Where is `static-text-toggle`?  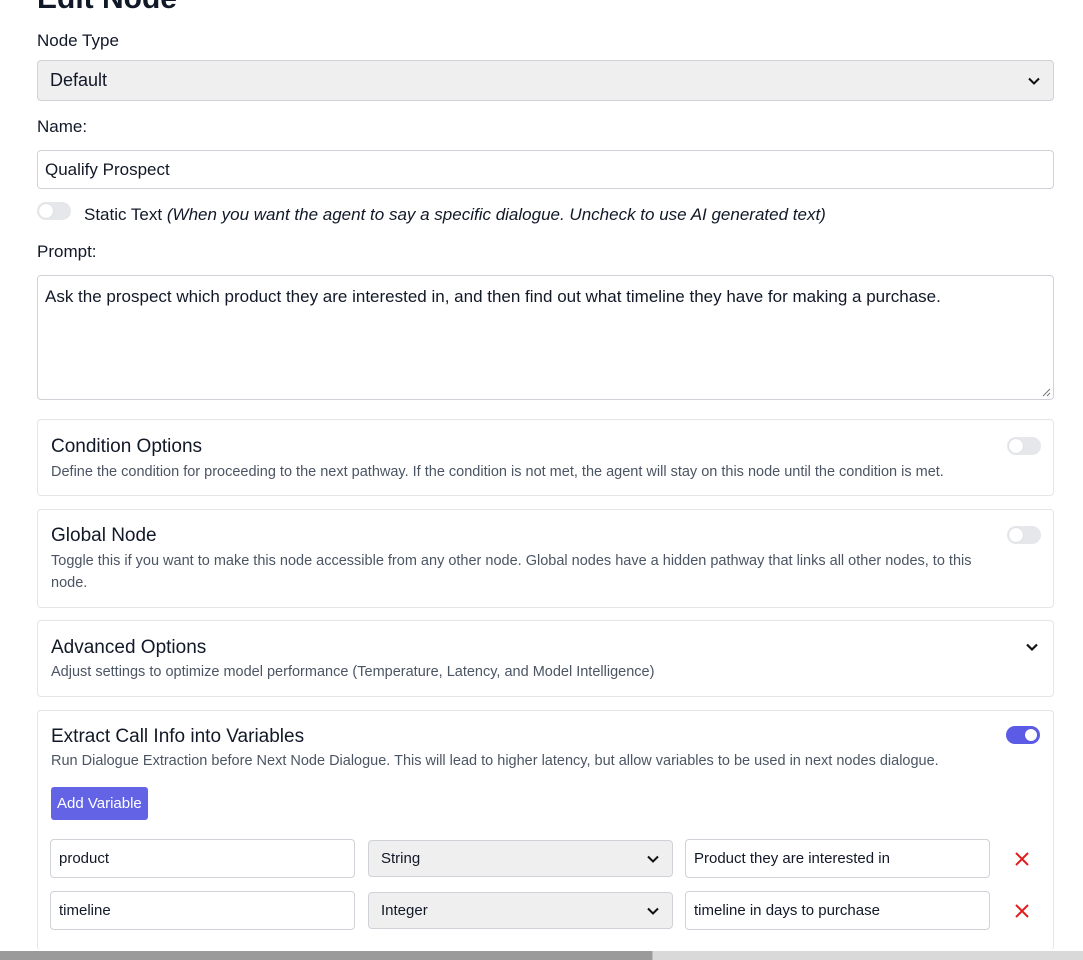 static-text-toggle is located at coordinates (54, 211).